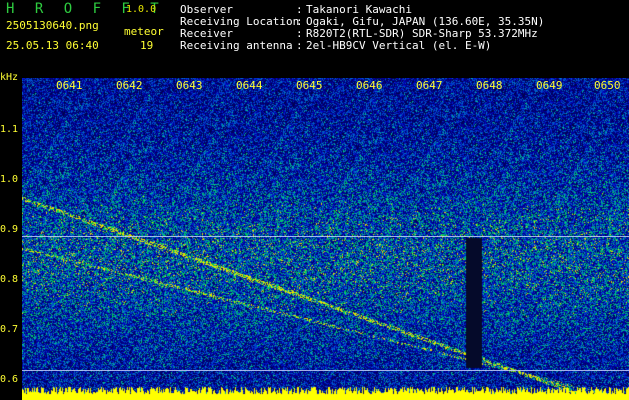 This screenshot has width=629, height=400. What do you see at coordinates (429, 85) in the screenshot?
I see `x-tick: 0647` at bounding box center [429, 85].